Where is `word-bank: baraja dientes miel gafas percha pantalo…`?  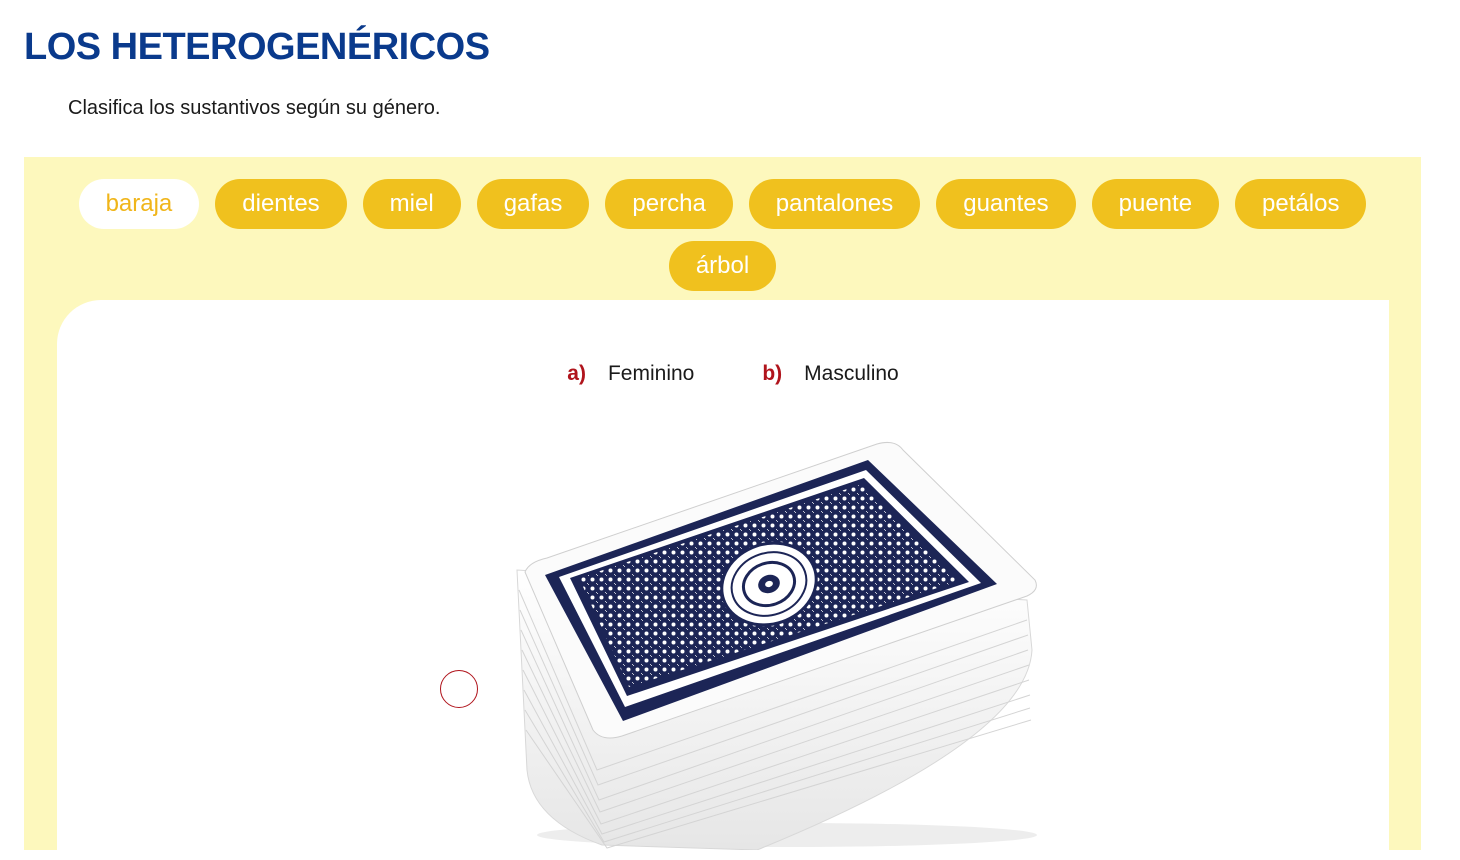
word-bank: baraja dientes miel gafas percha pantalo… is located at coordinates (722, 235).